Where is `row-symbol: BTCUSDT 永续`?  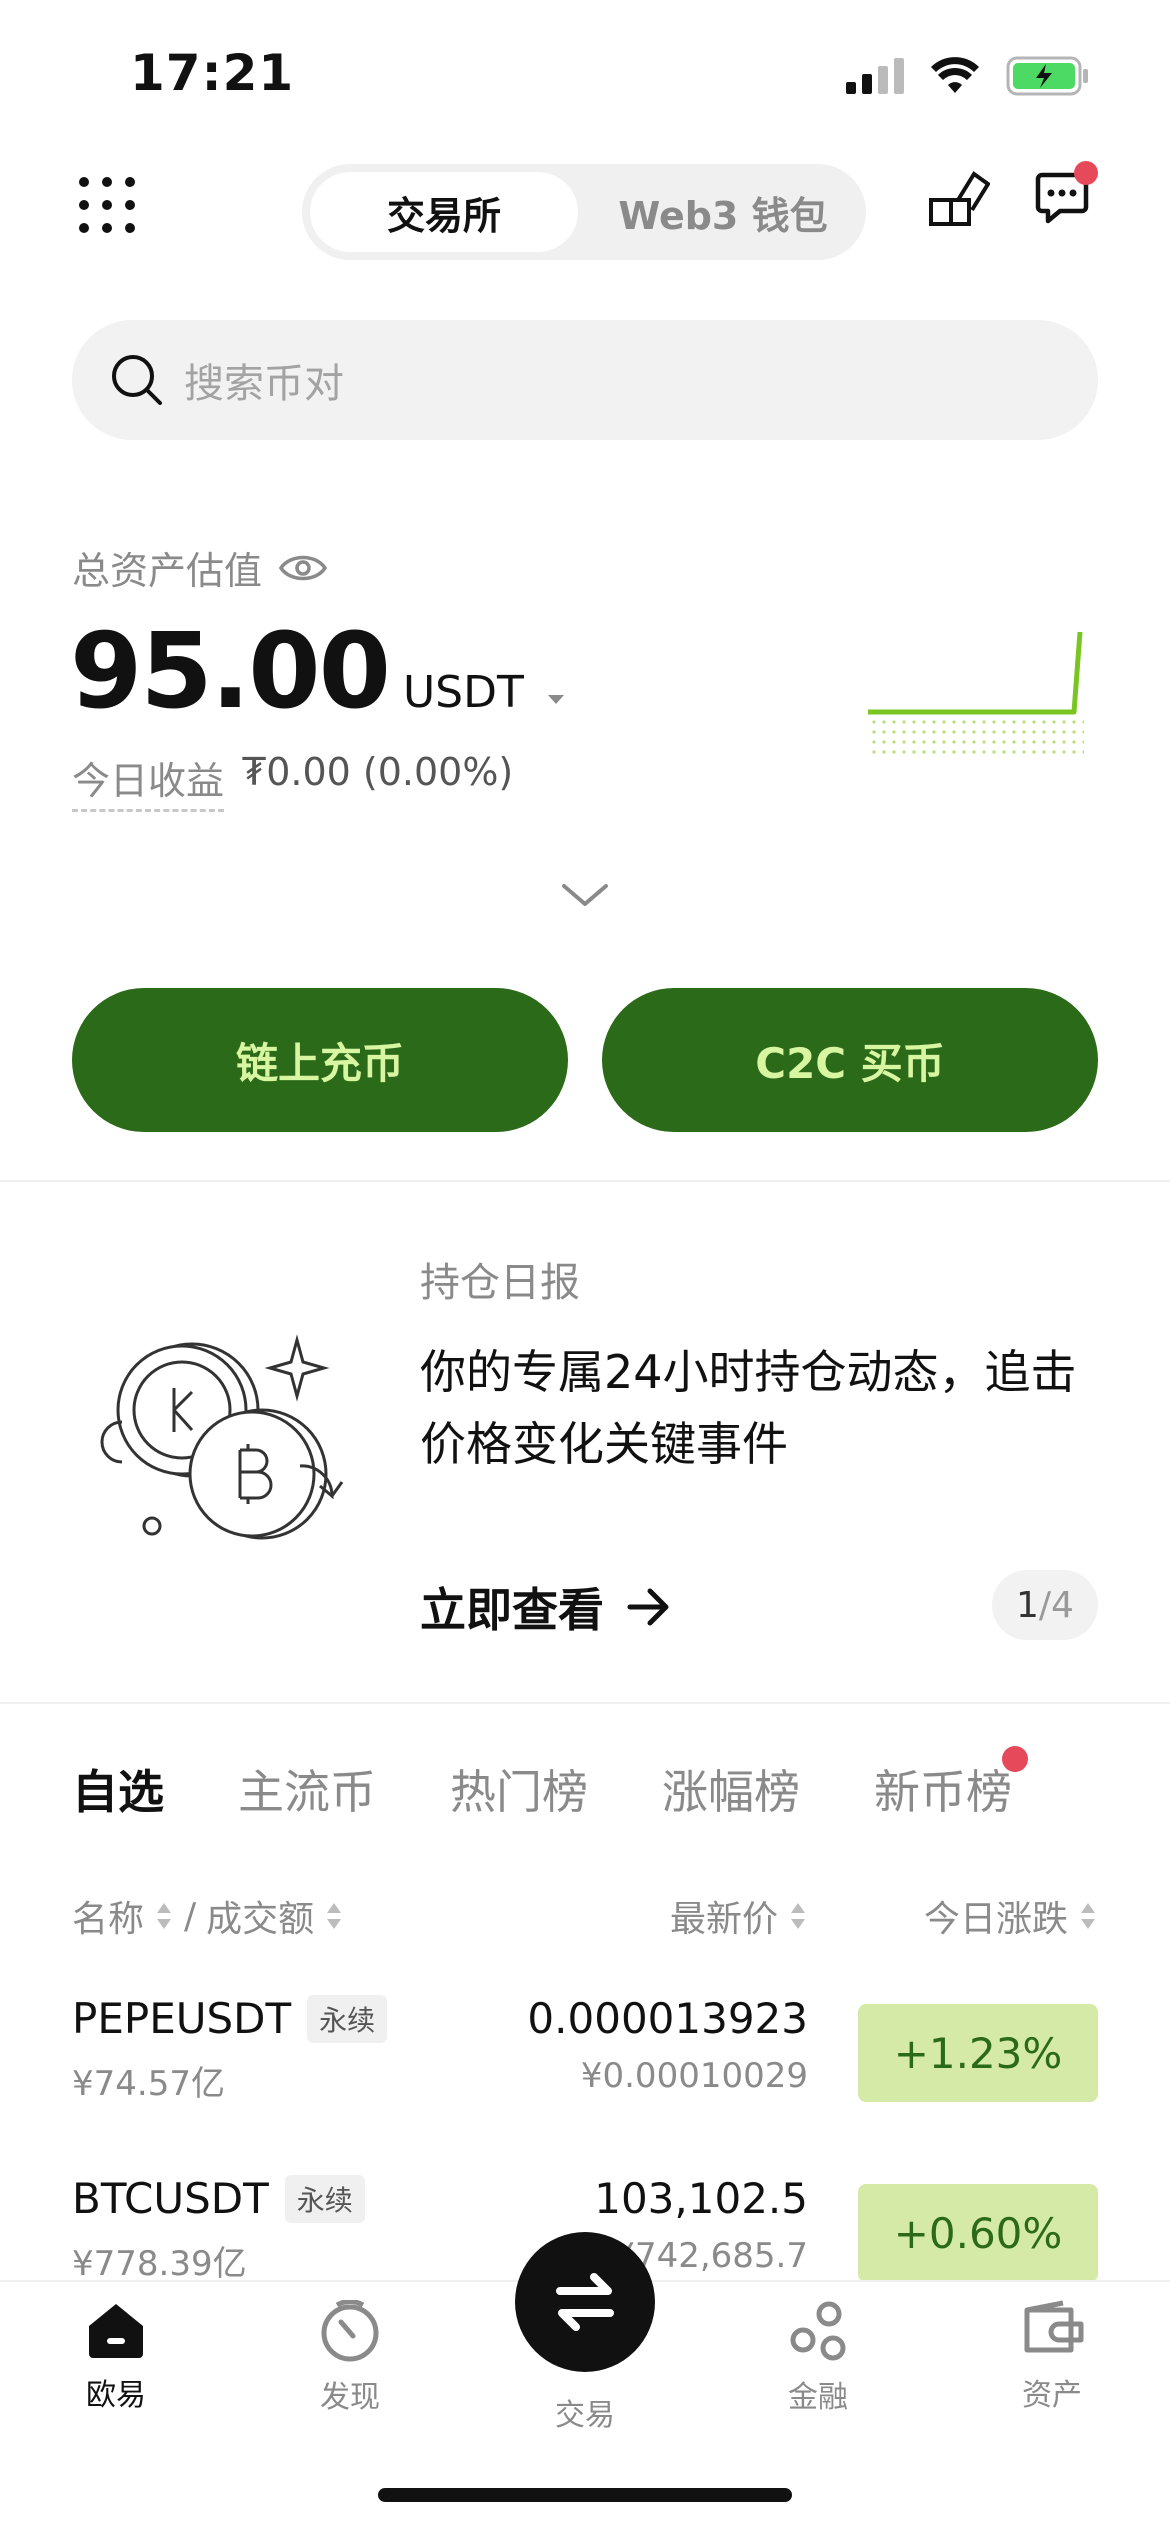 row-symbol: BTCUSDT 永续 is located at coordinates (218, 2198).